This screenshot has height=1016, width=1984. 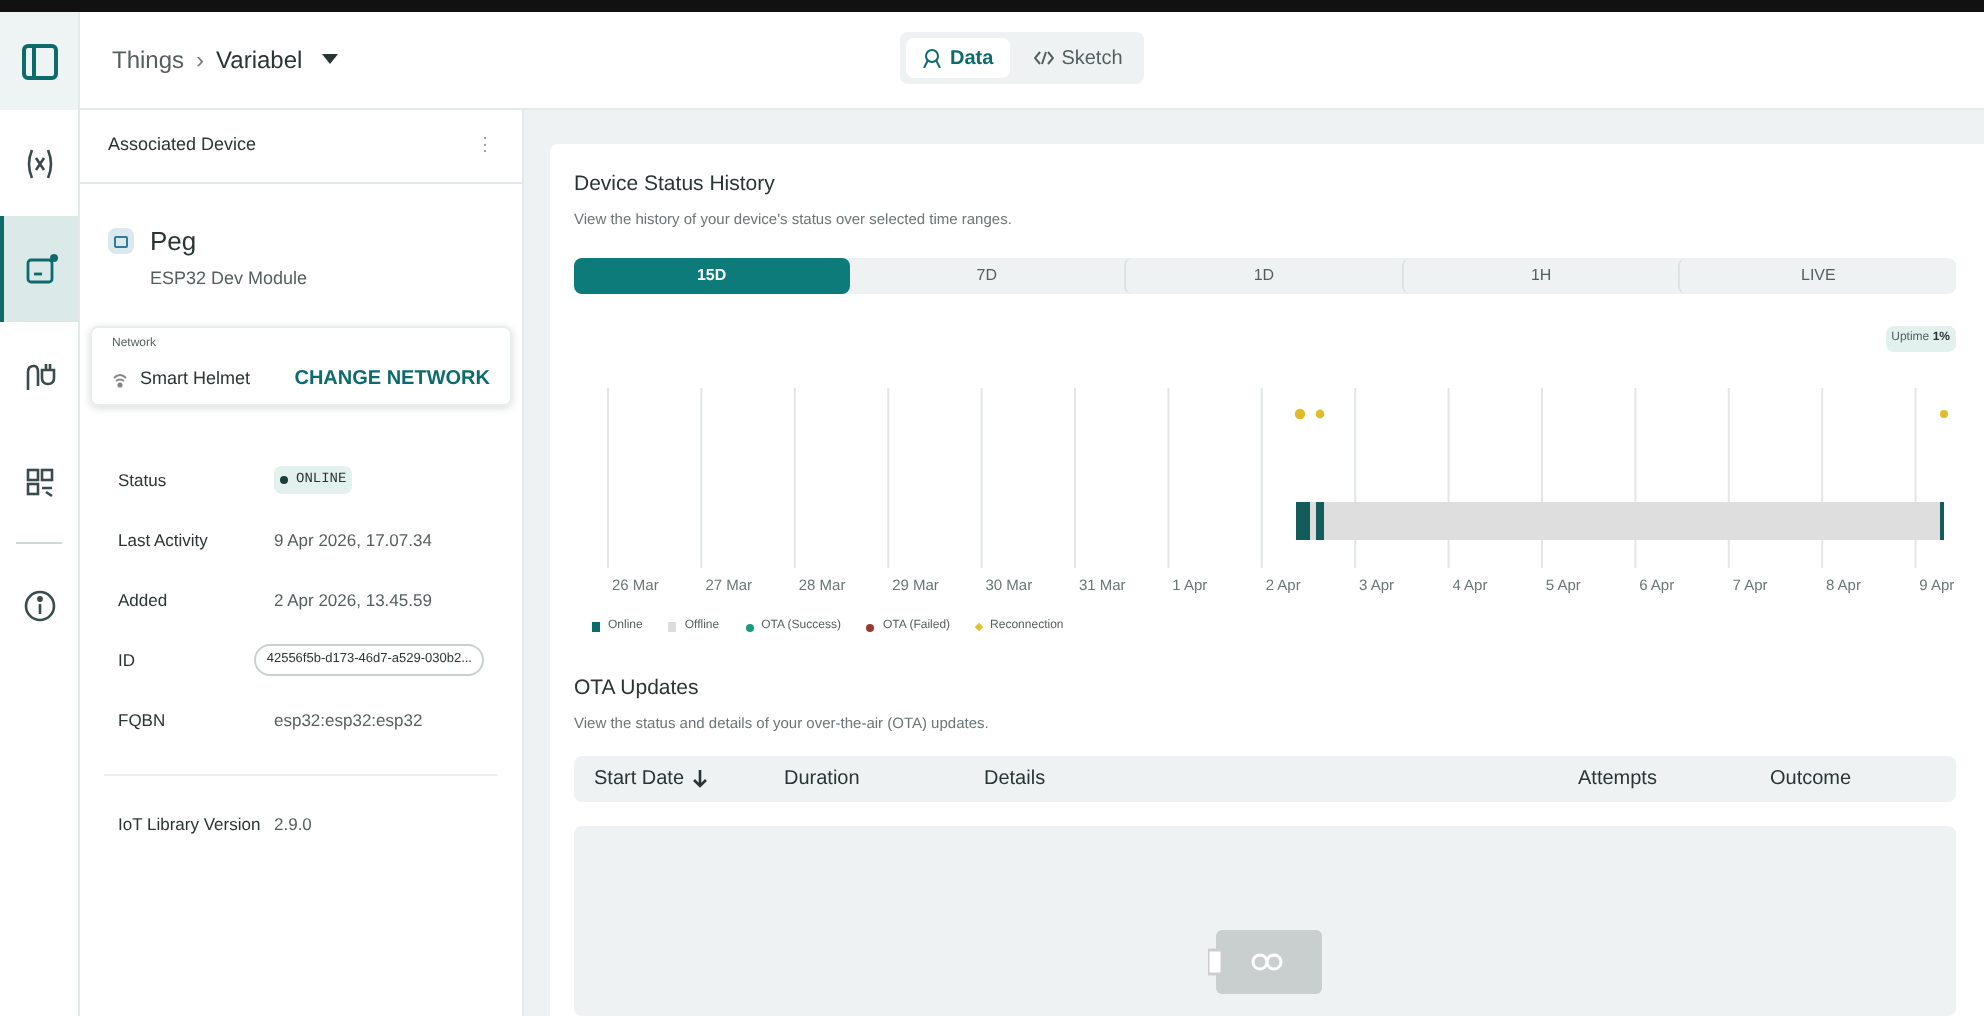 I want to click on sidebar-toggle-button, so click(x=39, y=61).